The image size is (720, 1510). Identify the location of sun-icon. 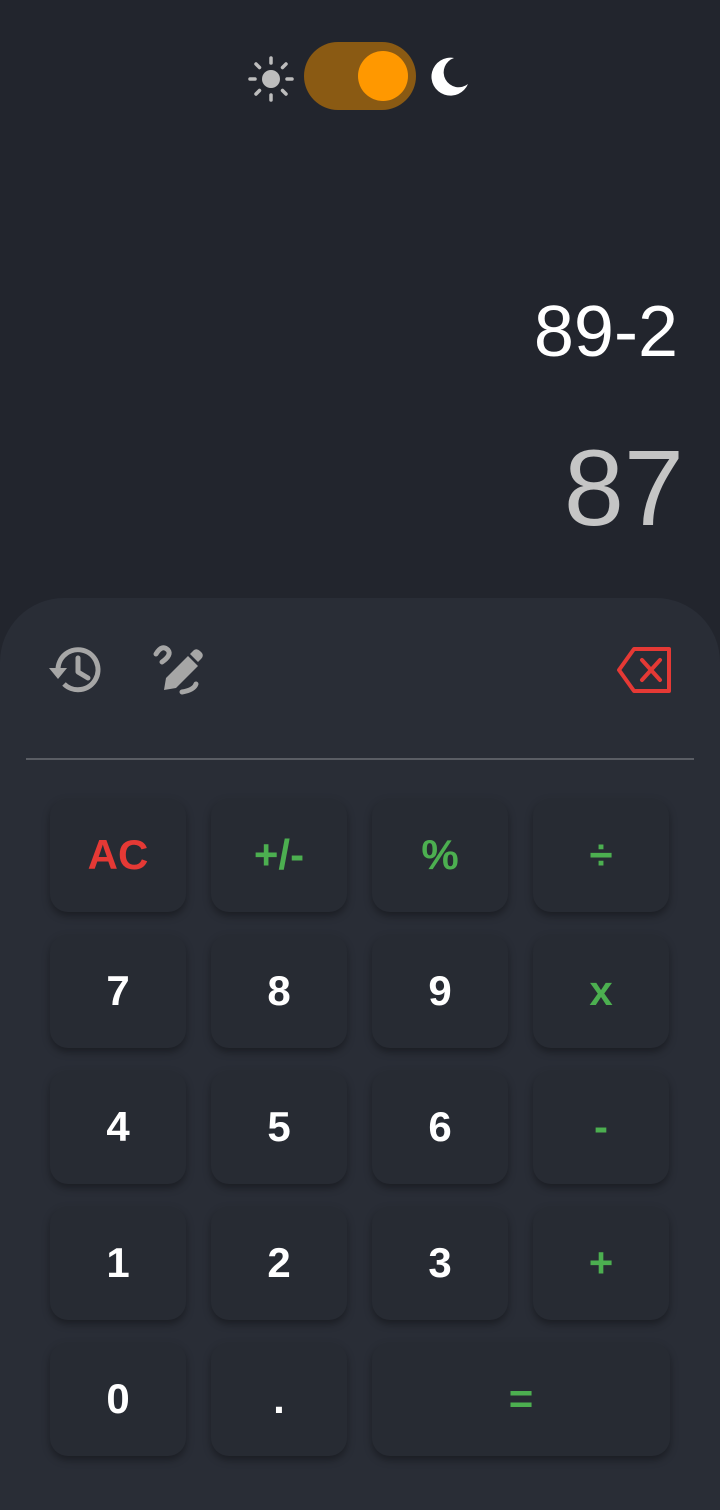
(271, 79).